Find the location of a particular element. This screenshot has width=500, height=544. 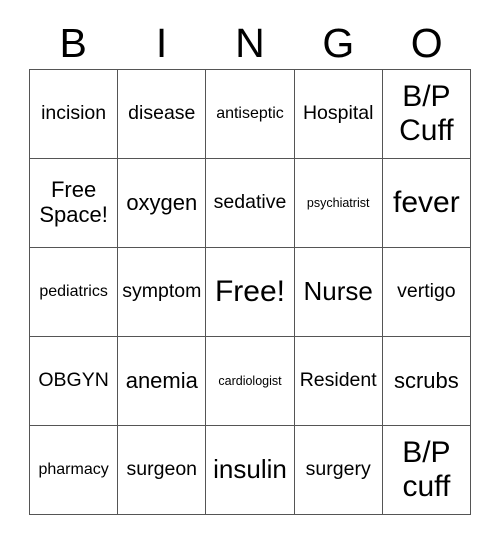

bingo-cell-label: pediatrics is located at coordinates (73, 292).